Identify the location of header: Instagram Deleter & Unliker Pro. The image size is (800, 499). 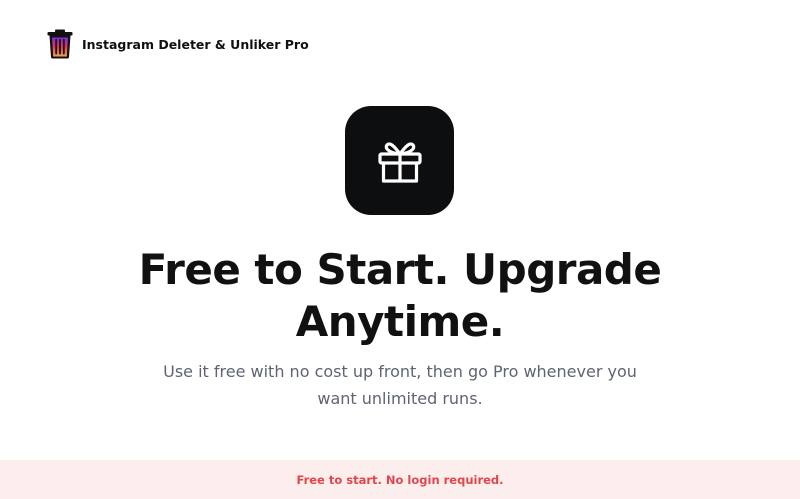
(178, 44).